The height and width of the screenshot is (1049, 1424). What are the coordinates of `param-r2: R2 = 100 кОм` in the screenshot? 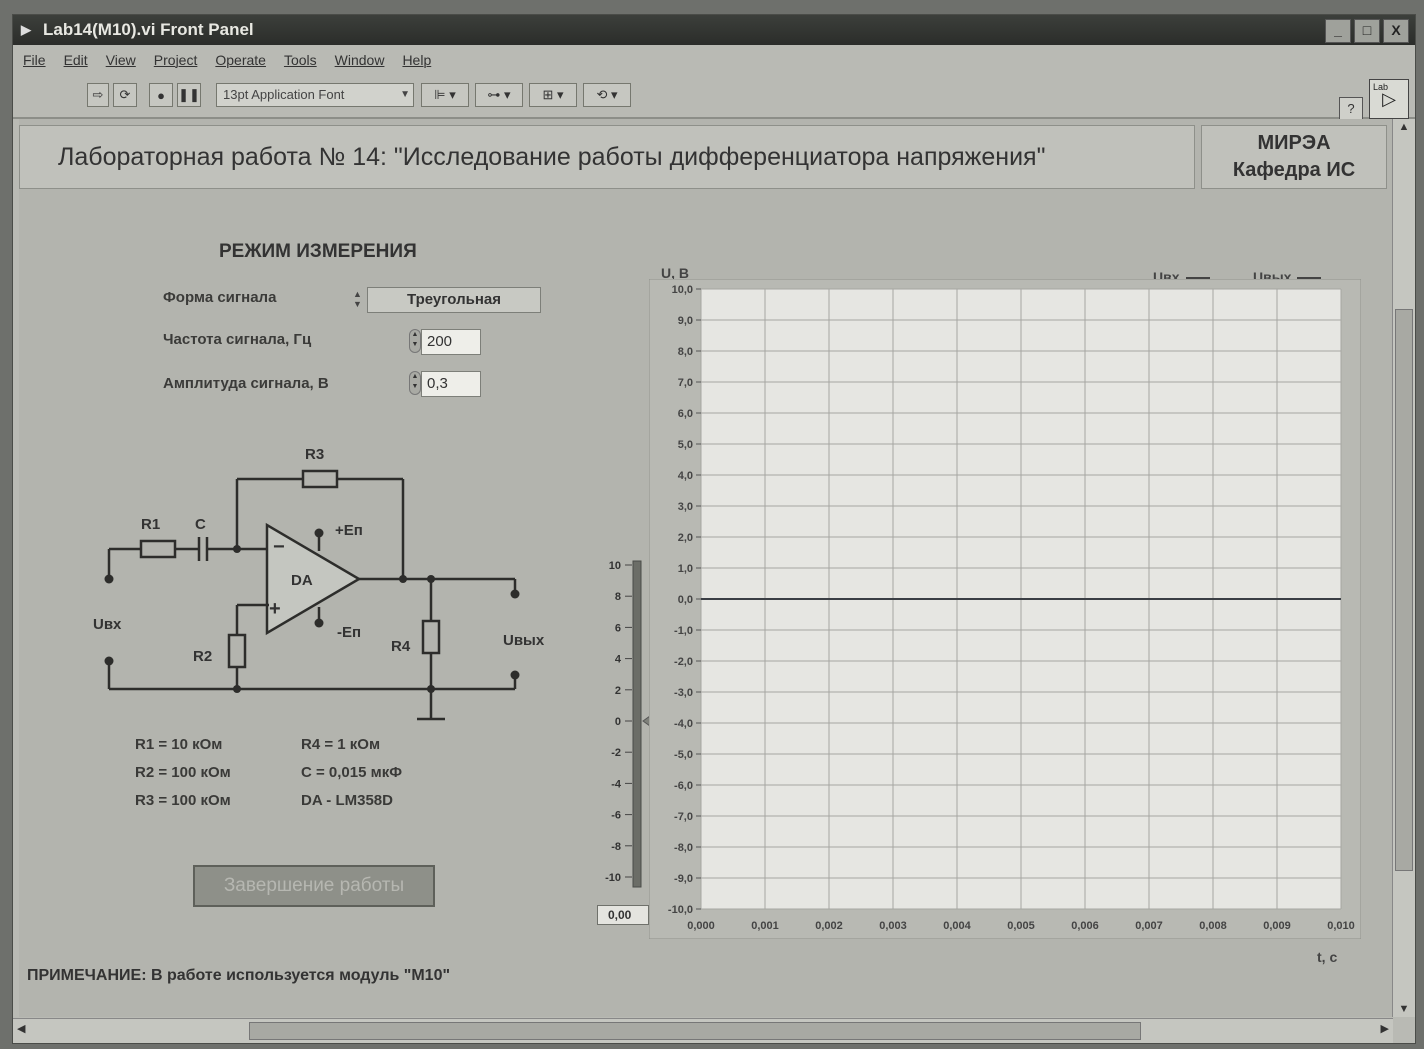 It's located at (183, 772).